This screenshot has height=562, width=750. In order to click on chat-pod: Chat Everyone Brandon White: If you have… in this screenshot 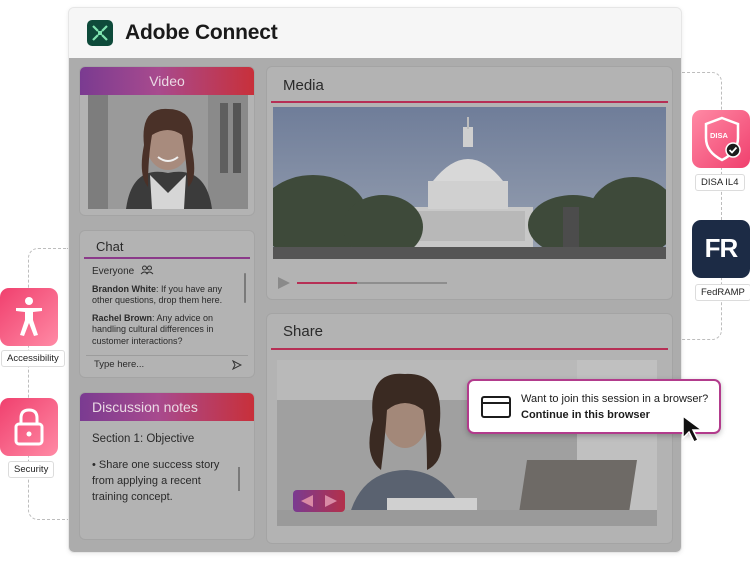, I will do `click(167, 304)`.